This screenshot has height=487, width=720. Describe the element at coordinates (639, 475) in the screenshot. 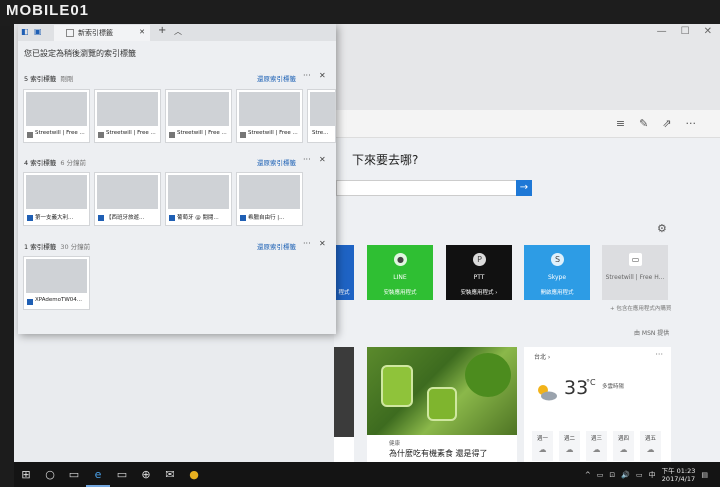

I see `keyboard-icon: ▭` at that location.